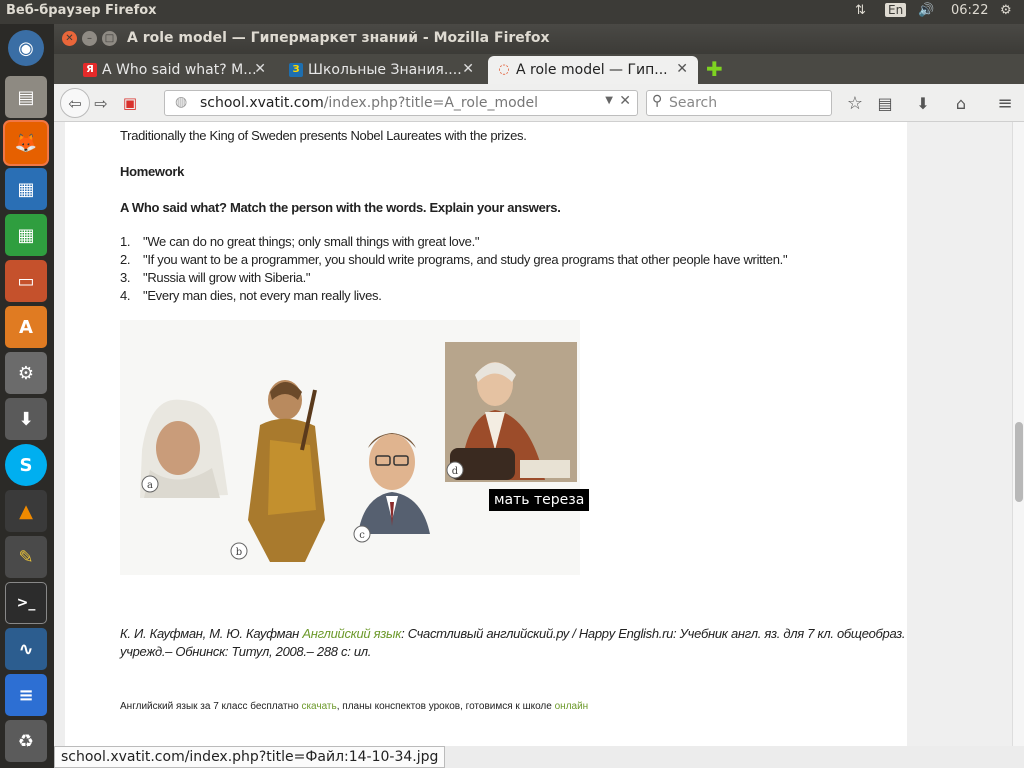  I want to click on tab-shkolnye-znaniya: З Школьные Знания.... ✕, so click(382, 70).